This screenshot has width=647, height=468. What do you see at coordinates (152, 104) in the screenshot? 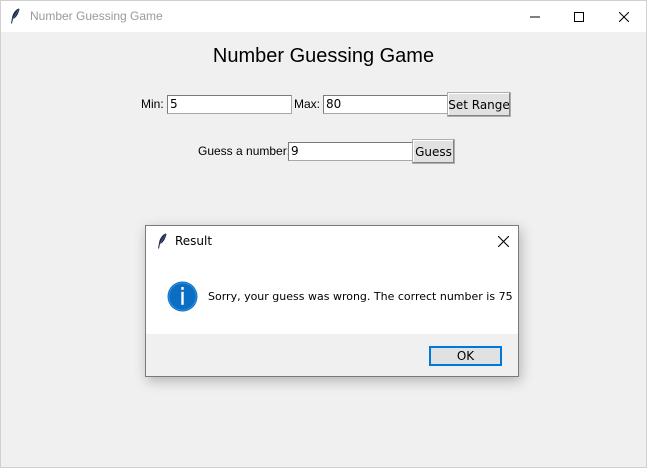
I see `min-label: Min:` at bounding box center [152, 104].